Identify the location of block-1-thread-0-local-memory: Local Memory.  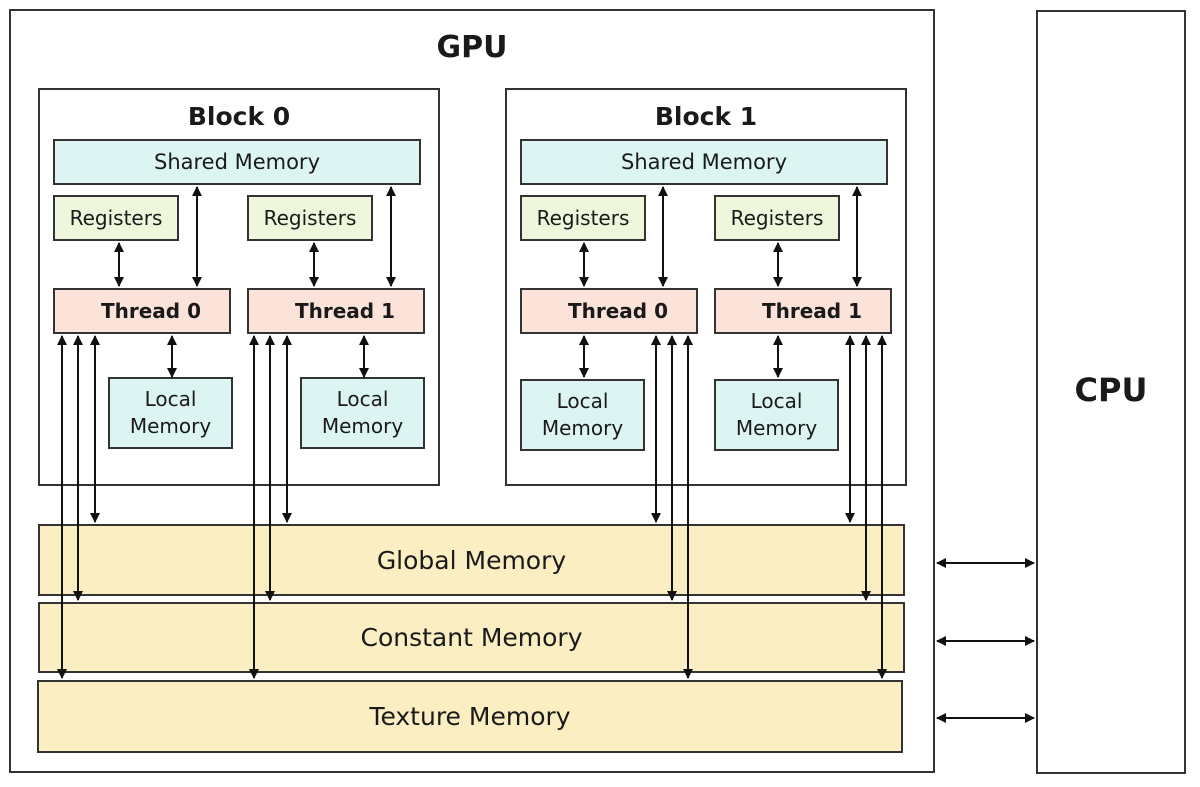
(582, 415).